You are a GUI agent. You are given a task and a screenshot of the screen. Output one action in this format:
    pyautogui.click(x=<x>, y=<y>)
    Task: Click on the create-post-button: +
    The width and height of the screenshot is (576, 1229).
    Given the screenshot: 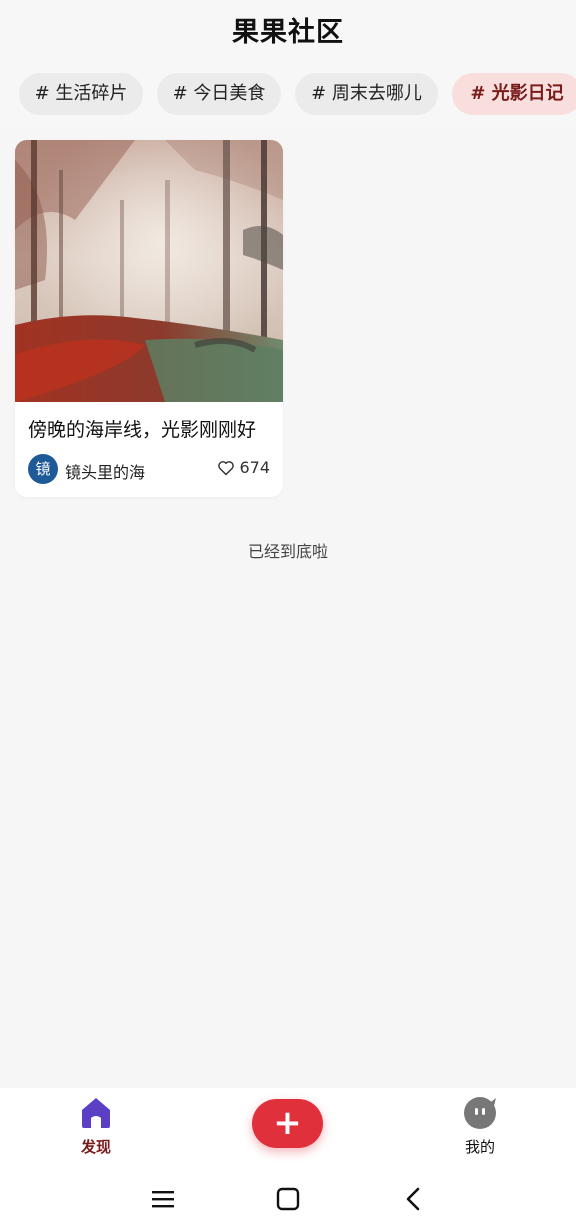 What is the action you would take?
    pyautogui.click(x=287, y=1123)
    